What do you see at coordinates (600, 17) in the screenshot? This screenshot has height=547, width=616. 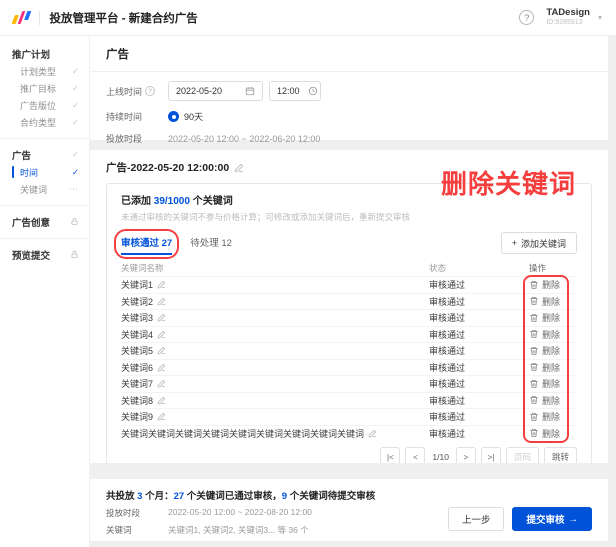 I see `chevron-down-icon: ▾` at bounding box center [600, 17].